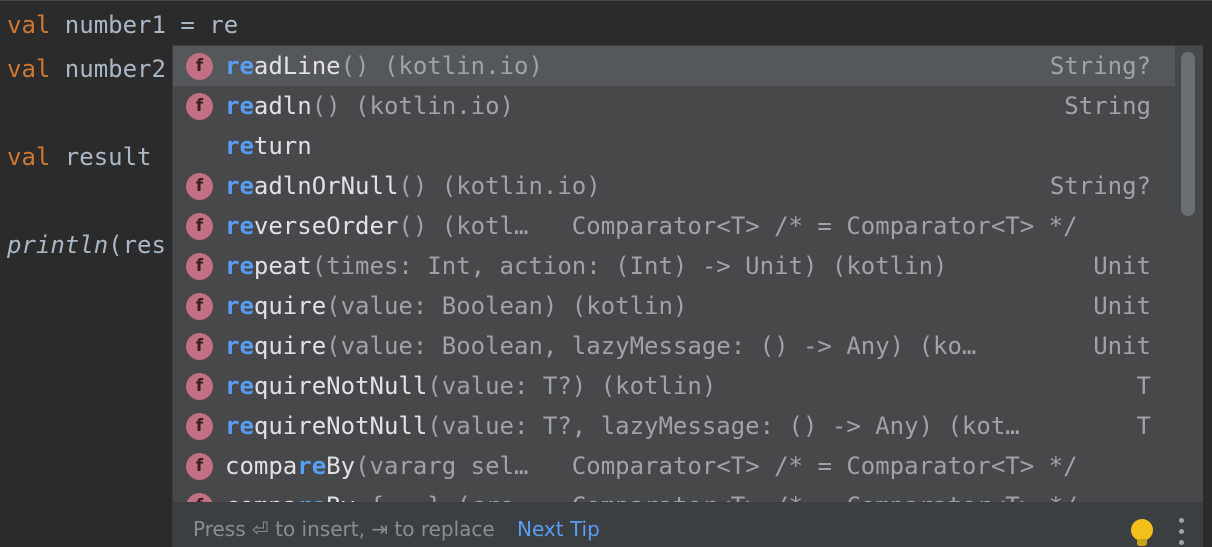  I want to click on completion-item-label: return, so click(268, 146).